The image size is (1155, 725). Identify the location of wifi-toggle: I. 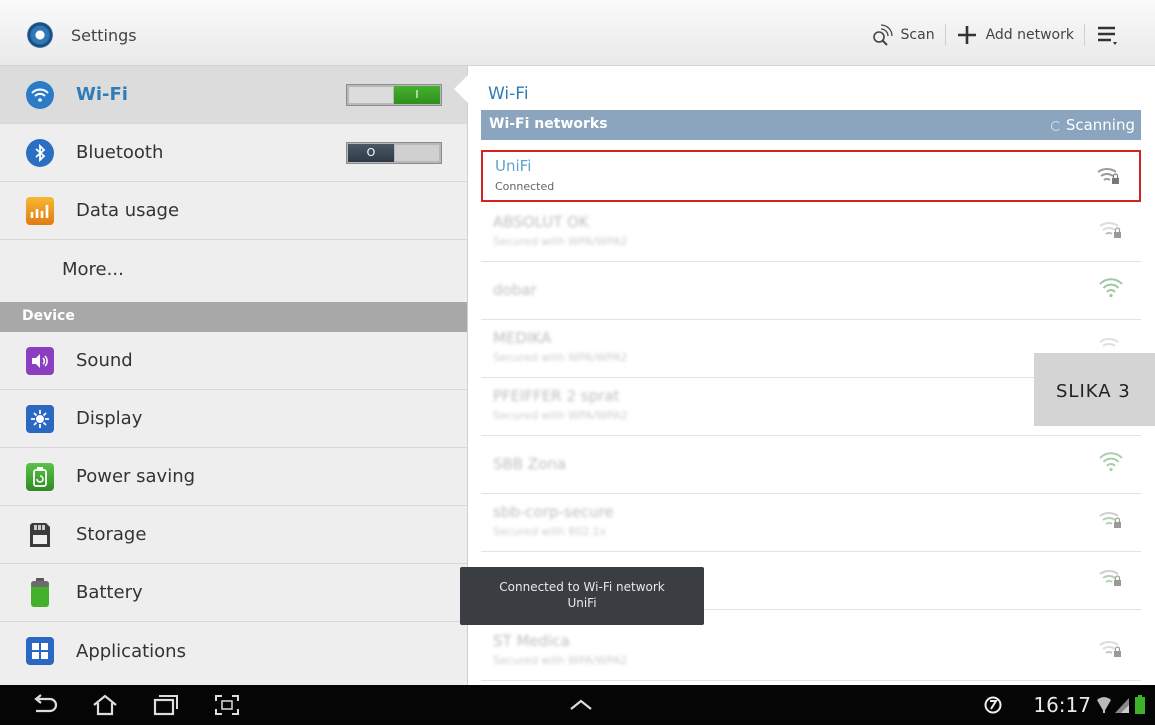
(394, 95).